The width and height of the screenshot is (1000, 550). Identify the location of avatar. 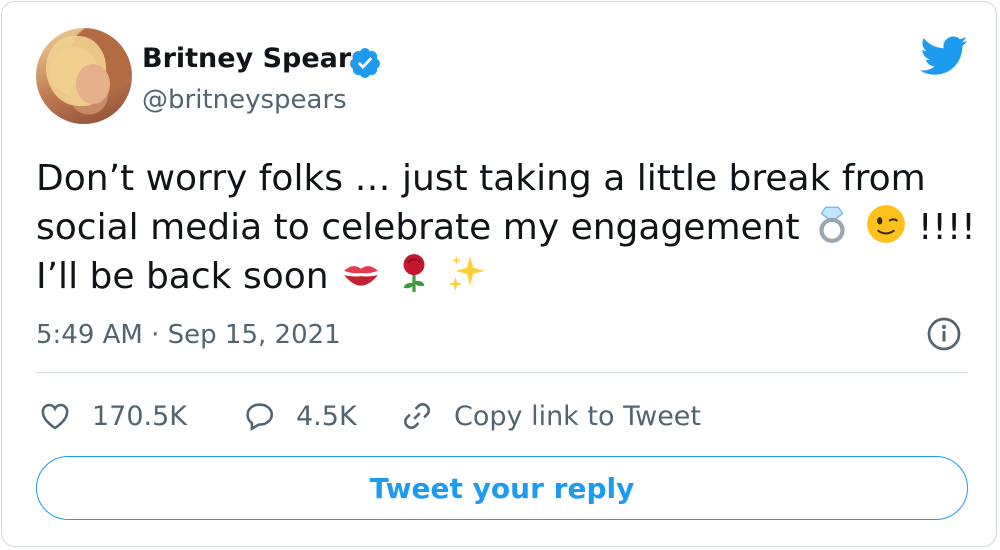
(84, 76).